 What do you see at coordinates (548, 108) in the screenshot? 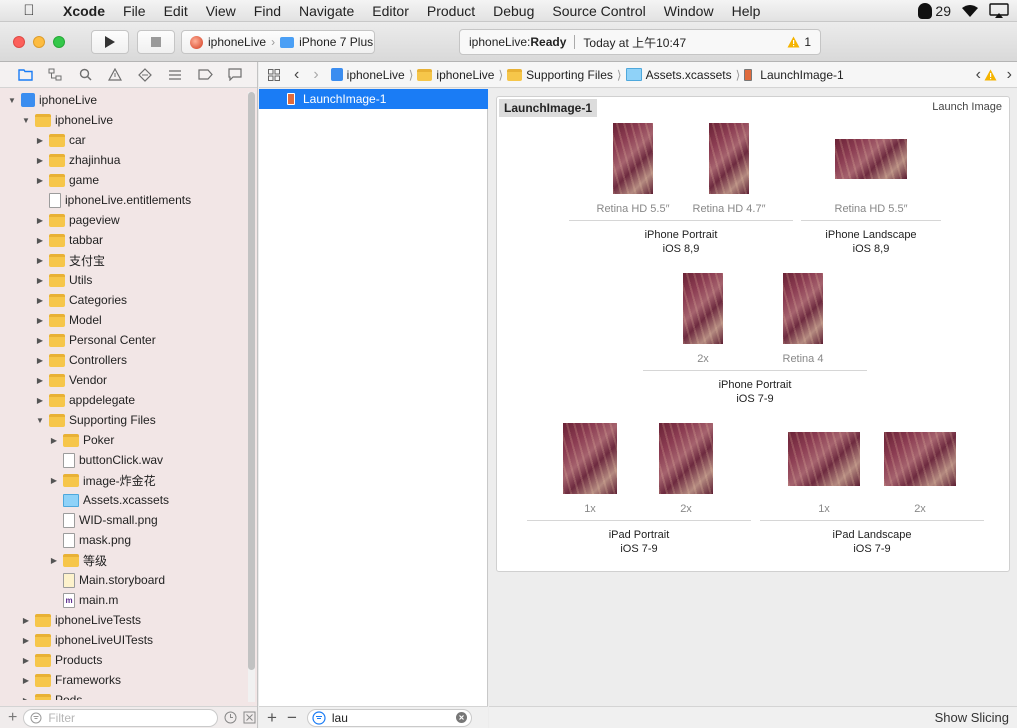
I see `set-name: LaunchImage-1` at bounding box center [548, 108].